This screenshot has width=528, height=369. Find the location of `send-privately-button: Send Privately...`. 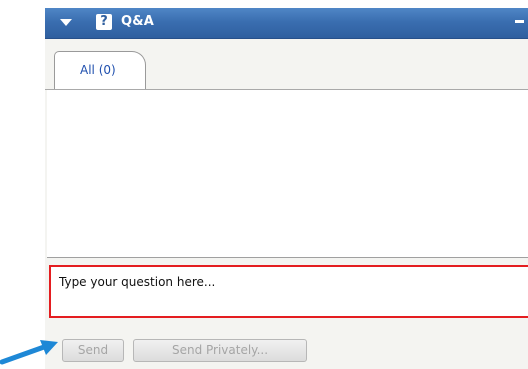

send-privately-button: Send Privately... is located at coordinates (220, 350).